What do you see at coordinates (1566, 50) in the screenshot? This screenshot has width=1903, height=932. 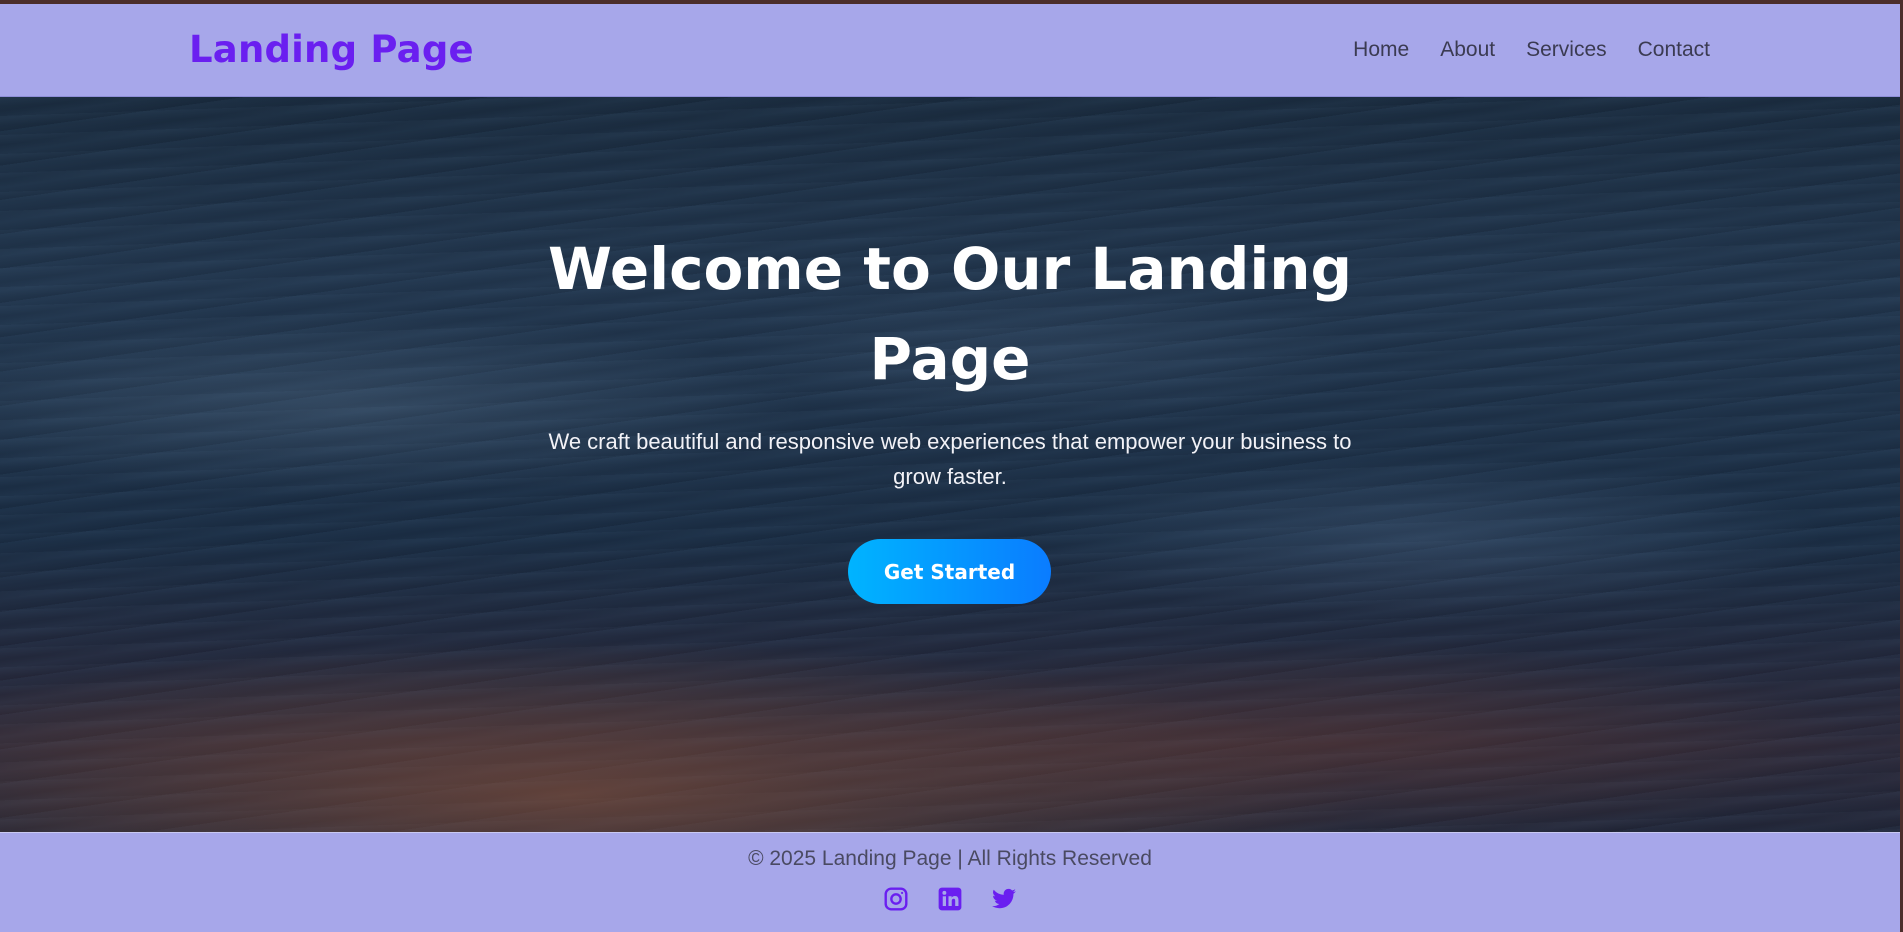 I see `nav-link-services: Services` at bounding box center [1566, 50].